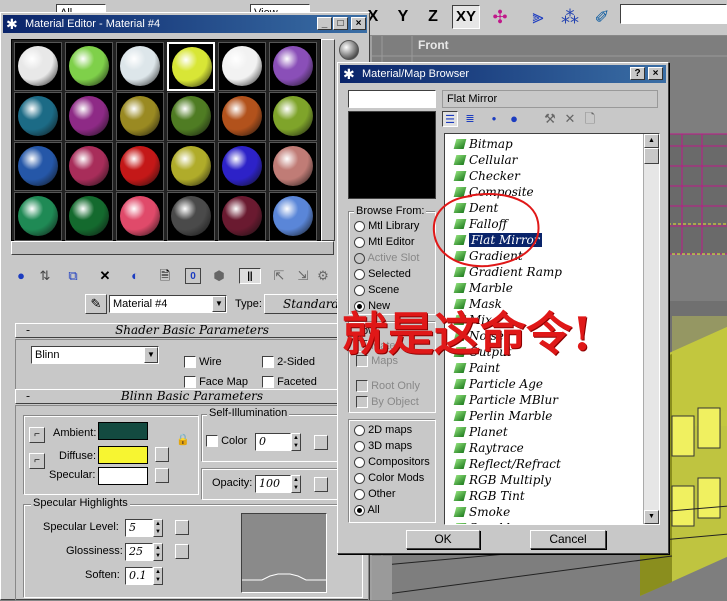 The height and width of the screenshot is (601, 727). Describe the element at coordinates (384, 242) in the screenshot. I see `browse-from-option: Mtl Editor` at that location.